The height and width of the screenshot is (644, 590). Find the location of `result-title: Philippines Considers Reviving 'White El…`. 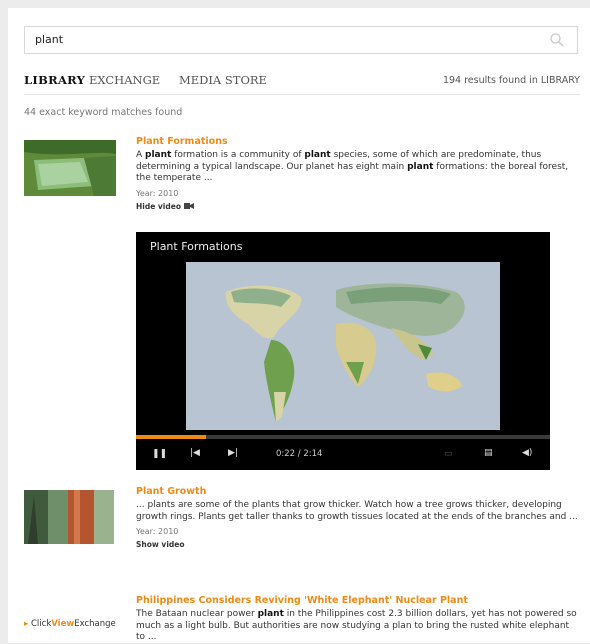

result-title: Philippines Considers Reviving 'White El… is located at coordinates (358, 600).